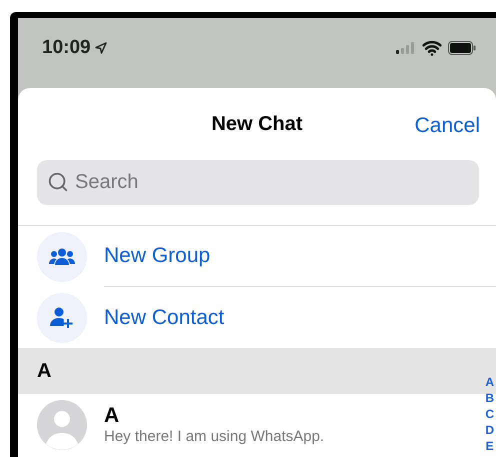  Describe the element at coordinates (214, 437) in the screenshot. I see `contact-status: Hey there! I am using WhatsApp.` at that location.